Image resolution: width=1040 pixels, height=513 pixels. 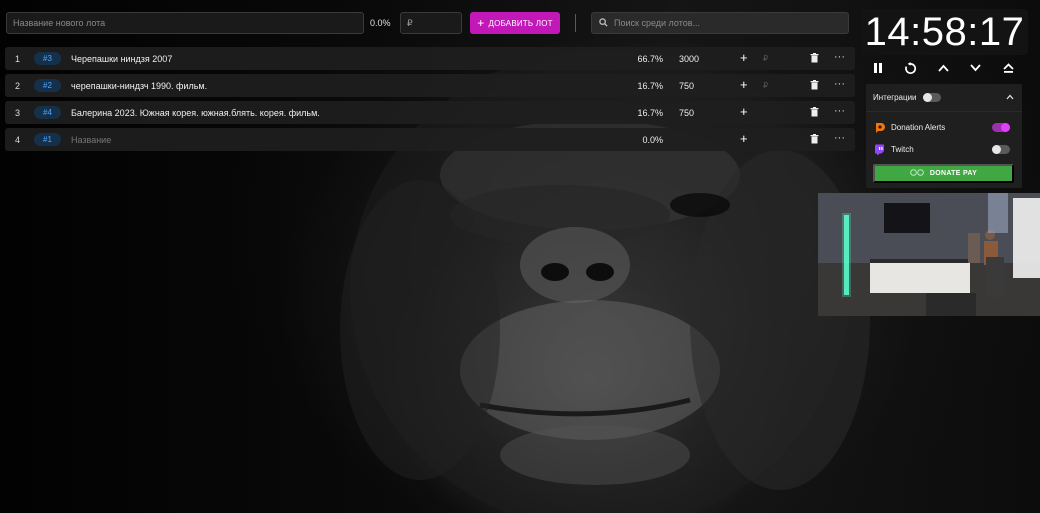 What do you see at coordinates (603, 23) in the screenshot?
I see `search-icon` at bounding box center [603, 23].